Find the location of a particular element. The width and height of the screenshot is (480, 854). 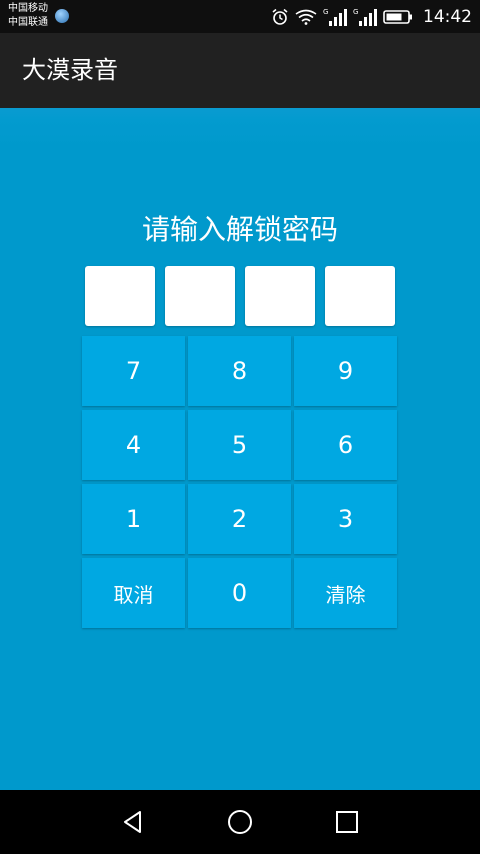

wifi-icon is located at coordinates (306, 17).